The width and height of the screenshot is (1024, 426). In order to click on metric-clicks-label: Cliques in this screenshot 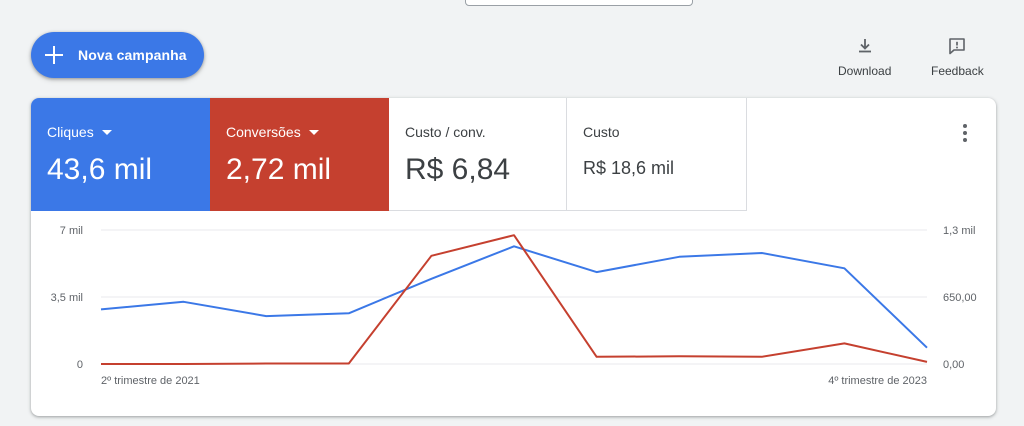, I will do `click(70, 132)`.